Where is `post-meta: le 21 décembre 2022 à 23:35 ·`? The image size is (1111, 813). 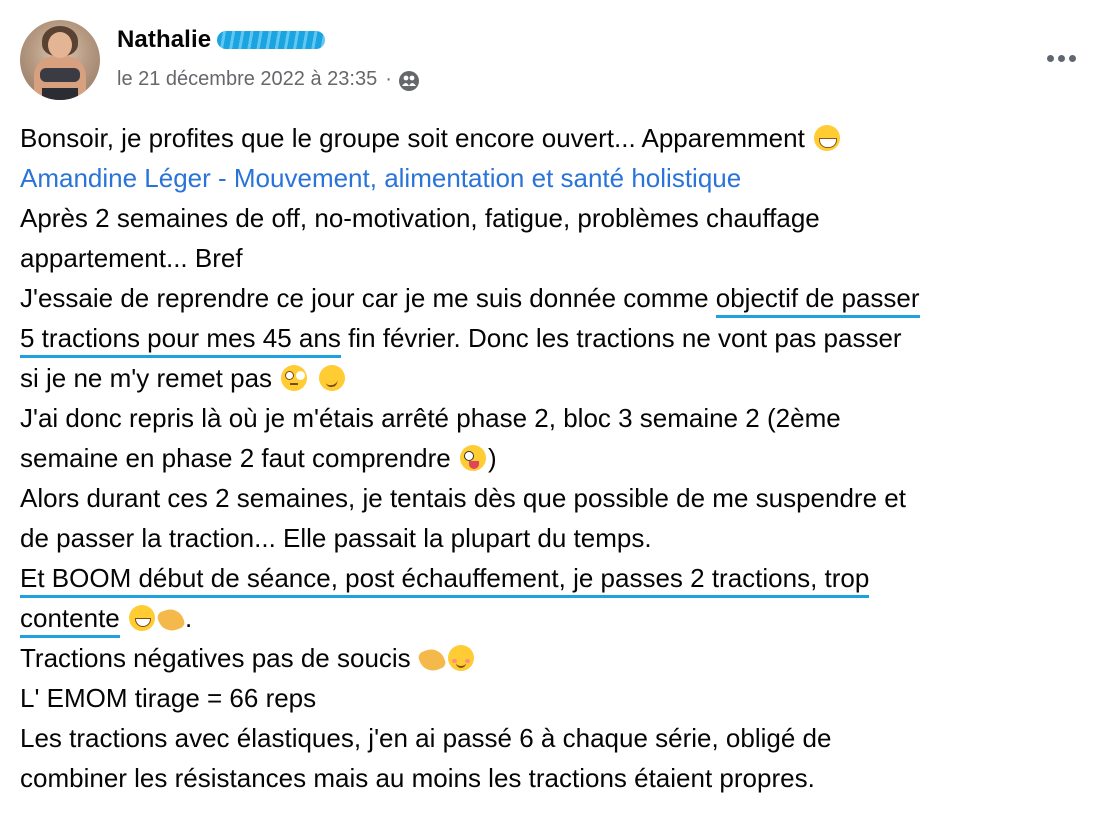 post-meta: le 21 décembre 2022 à 23:35 · is located at coordinates (268, 79).